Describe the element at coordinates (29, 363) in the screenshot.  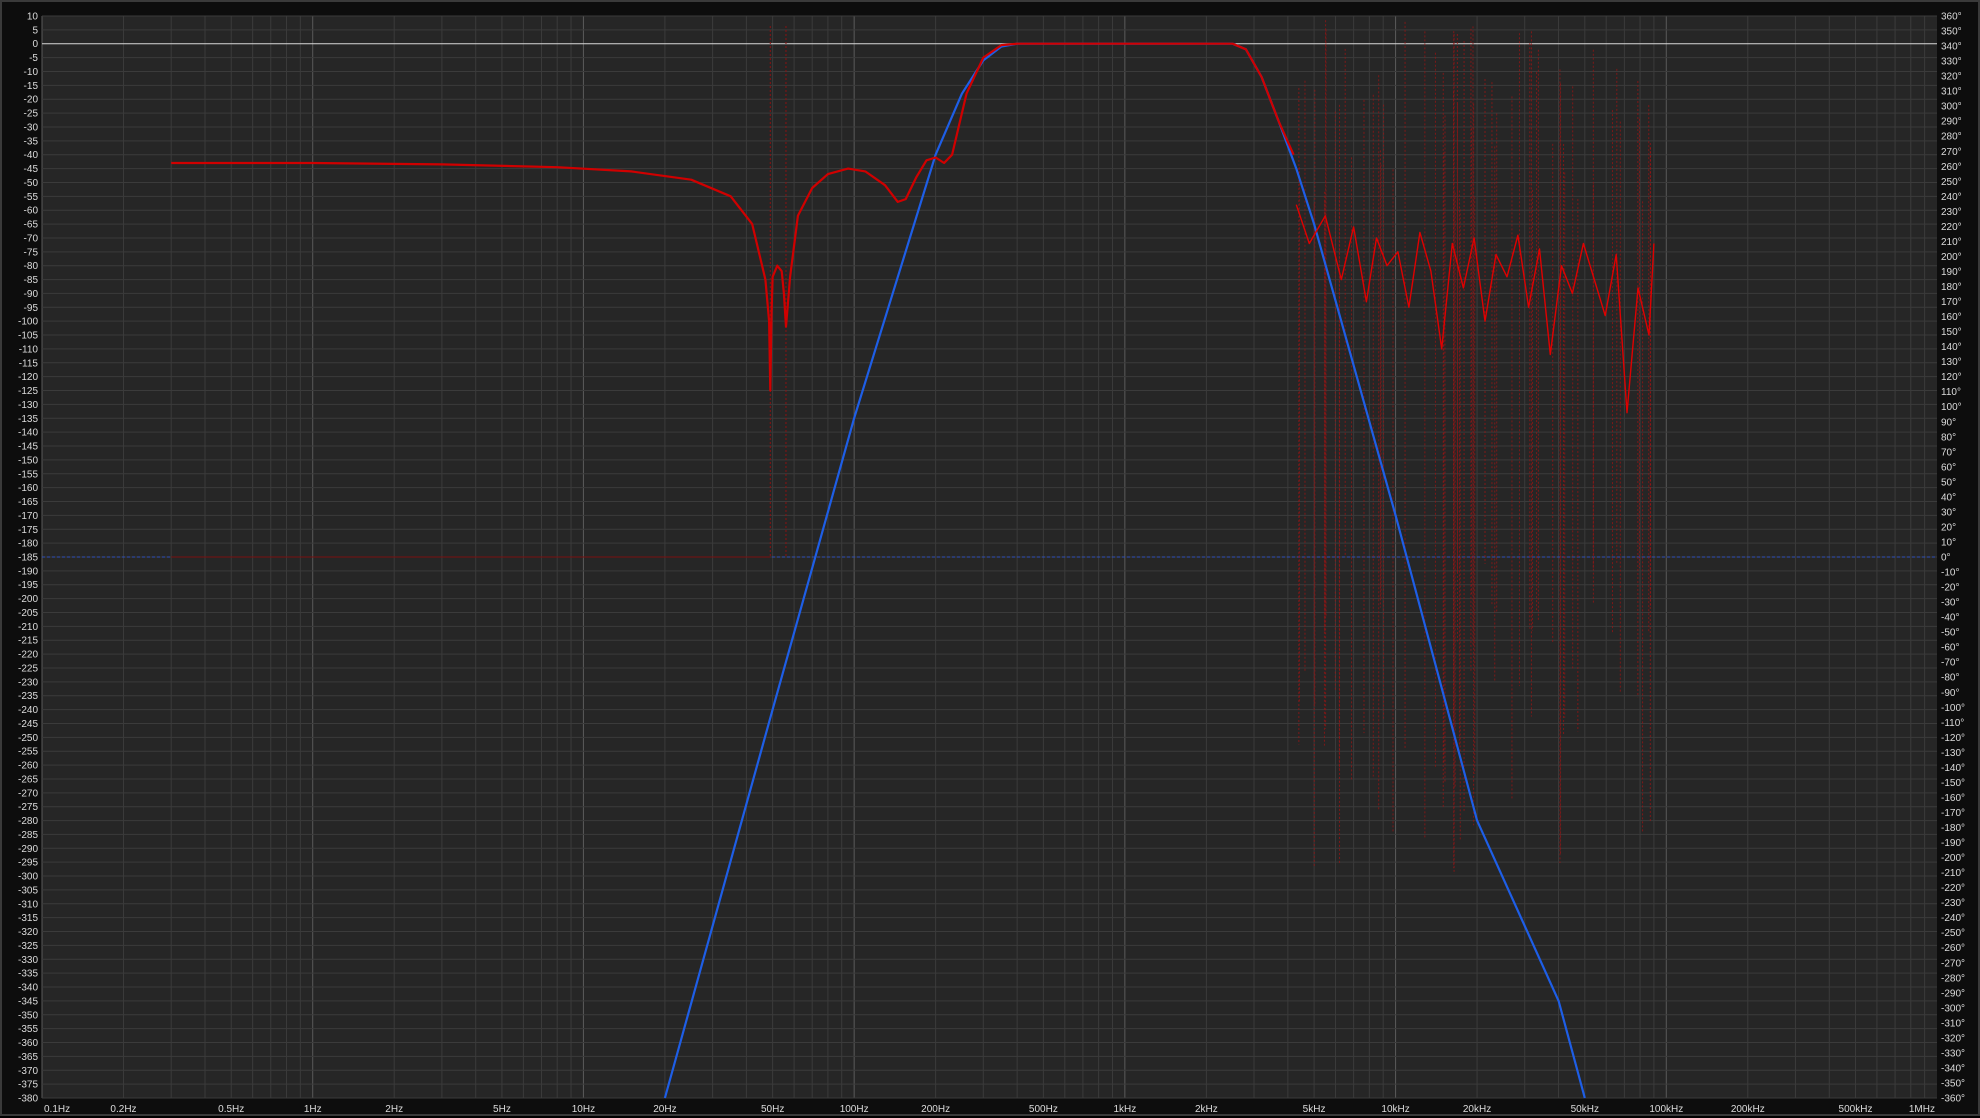
I see `y-tick-label: -115` at that location.